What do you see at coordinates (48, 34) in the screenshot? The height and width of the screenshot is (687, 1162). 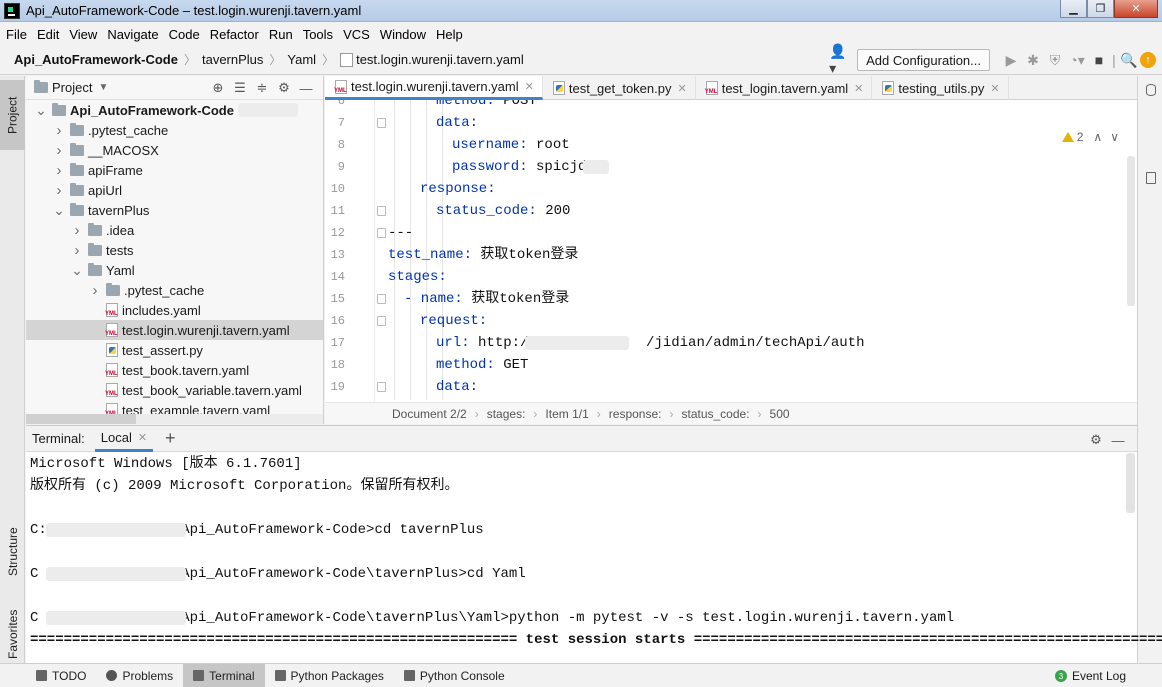 I see `menu-edit: Edit` at bounding box center [48, 34].